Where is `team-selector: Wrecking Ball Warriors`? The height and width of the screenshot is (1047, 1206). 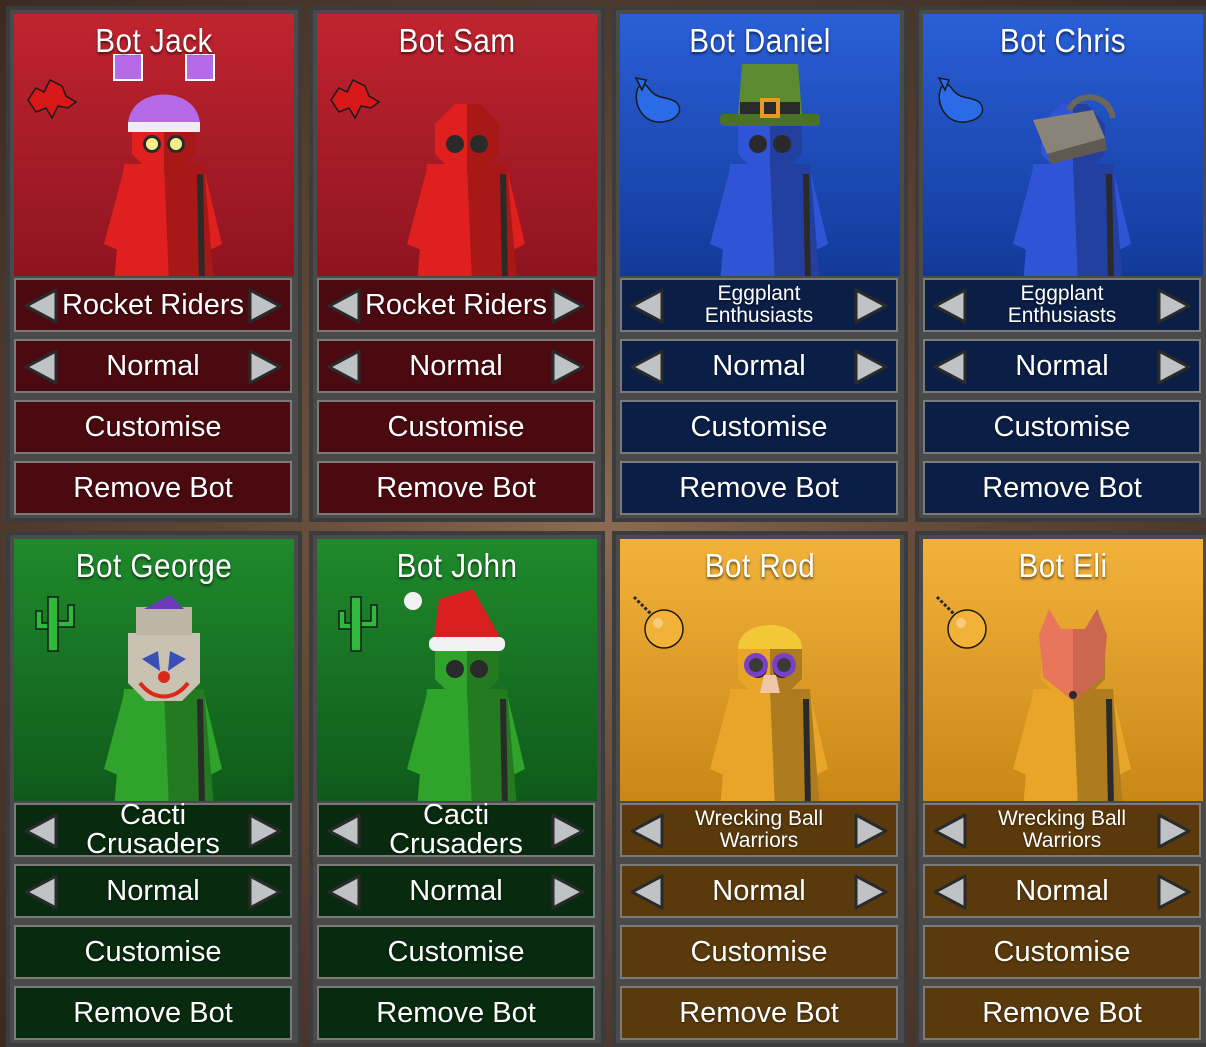 team-selector: Wrecking Ball Warriors is located at coordinates (1062, 830).